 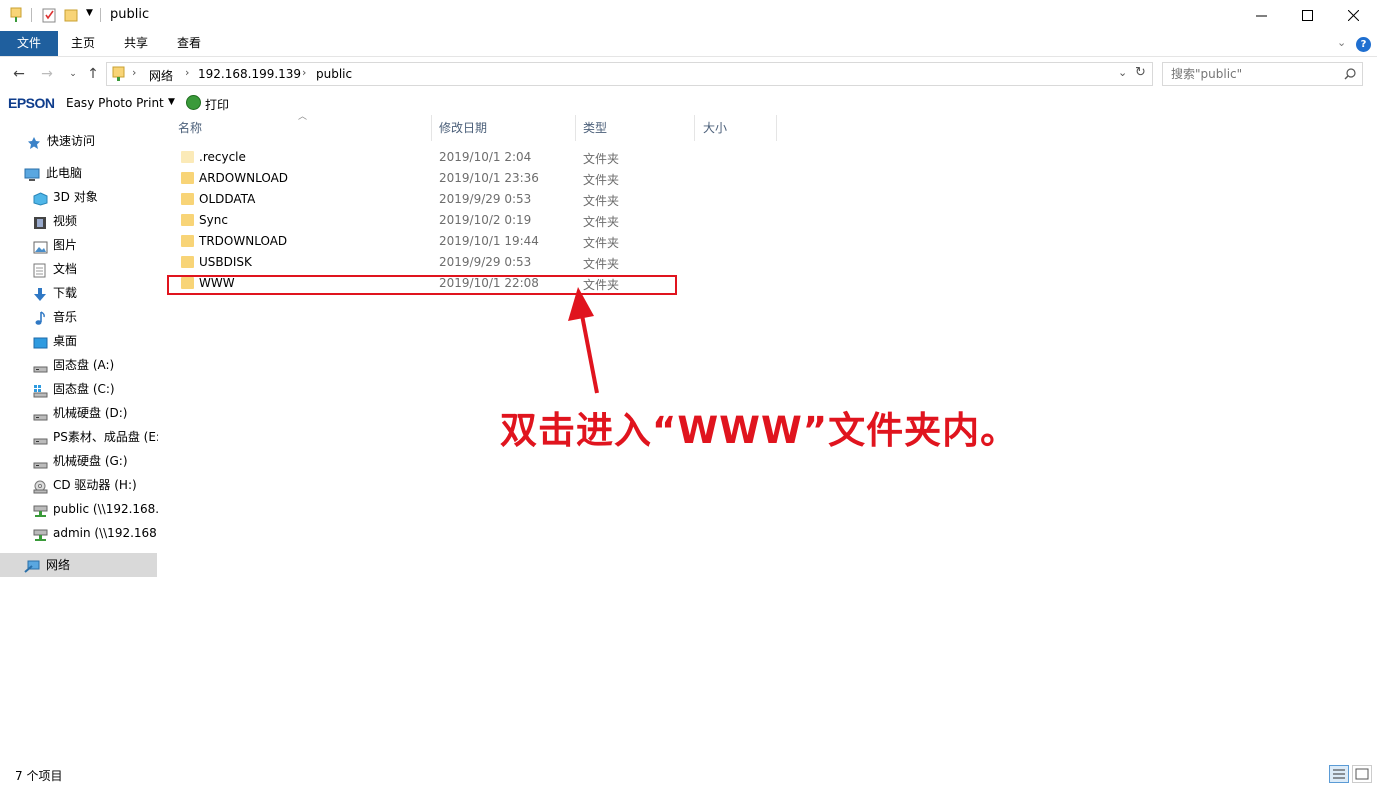 I want to click on nav-videos: 视频, so click(x=95, y=221).